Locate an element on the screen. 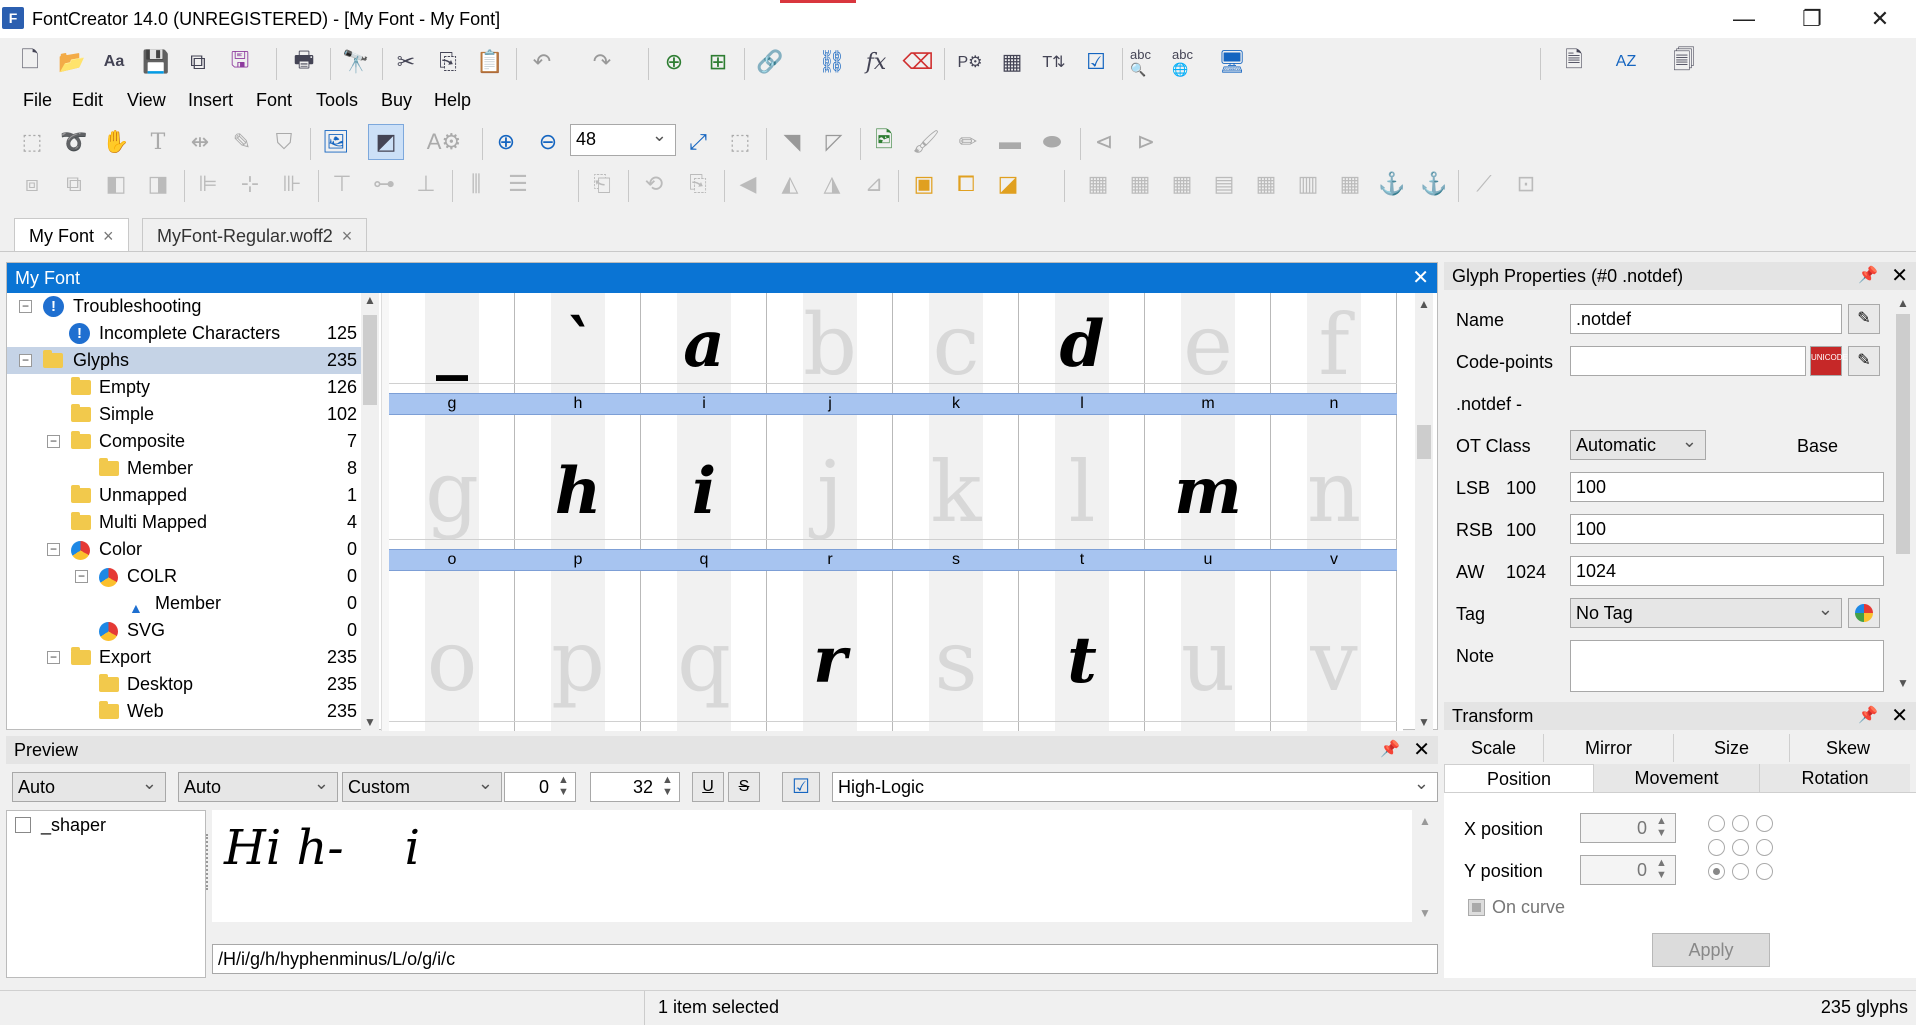  tree-scrollbar: ▲ ▼ is located at coordinates (370, 512).